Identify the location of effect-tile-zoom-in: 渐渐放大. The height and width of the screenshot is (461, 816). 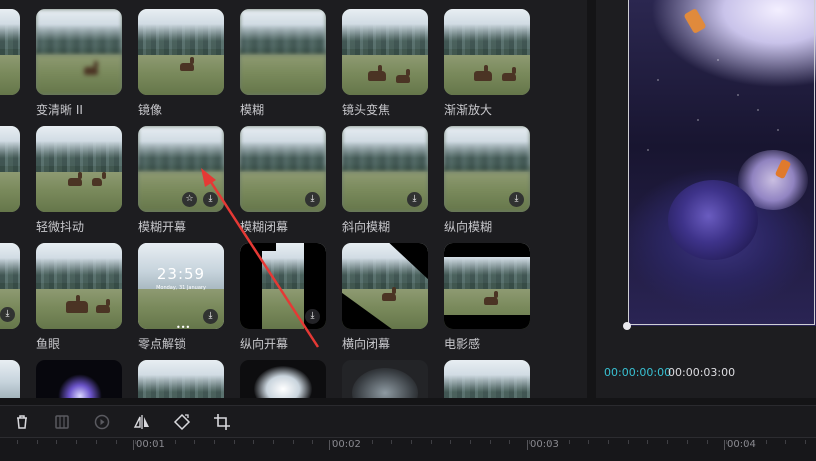
(487, 63).